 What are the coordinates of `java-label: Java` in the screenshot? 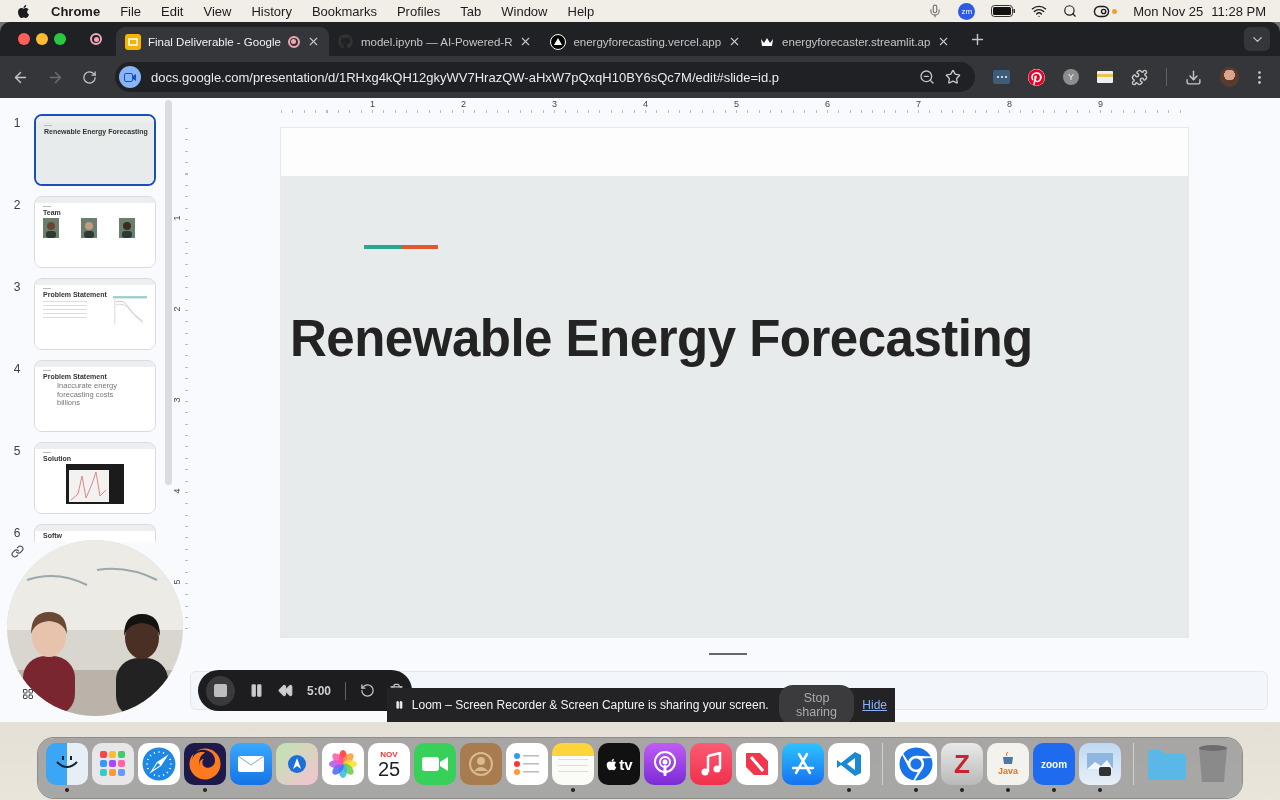 It's located at (1008, 771).